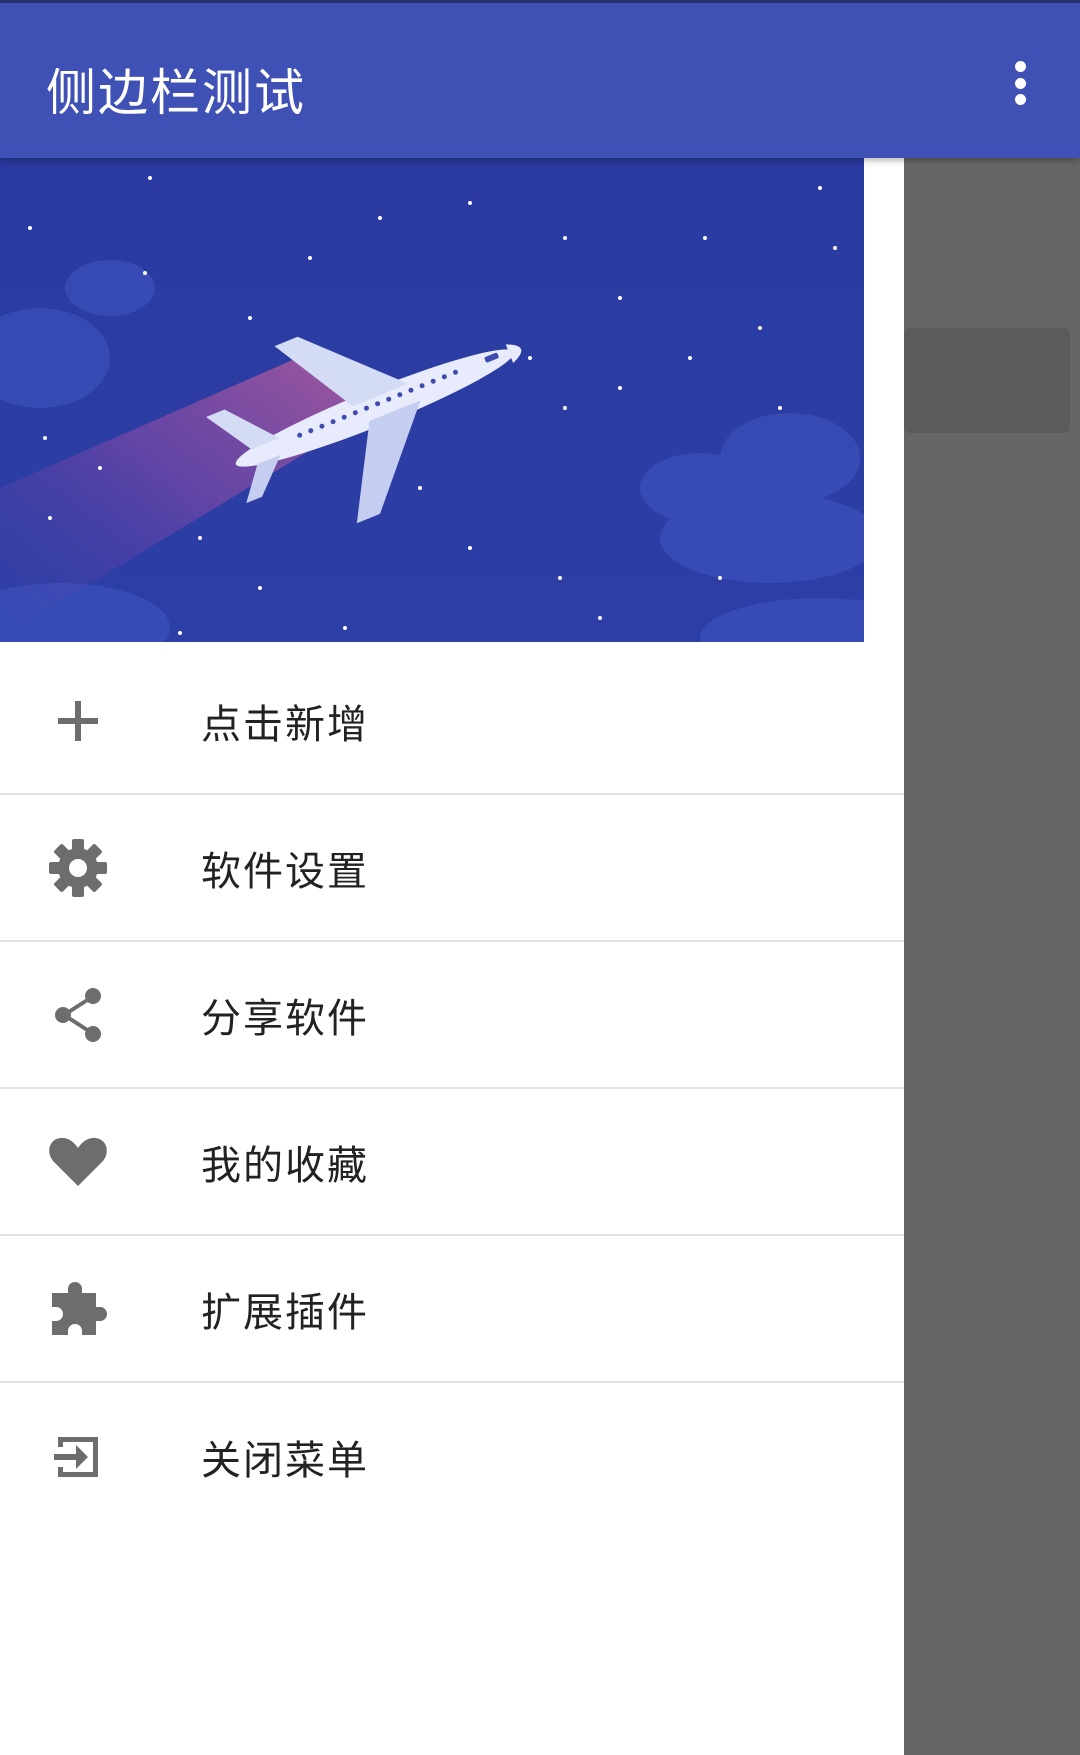  I want to click on menu-item-close: 关闭菜单, so click(452, 1456).